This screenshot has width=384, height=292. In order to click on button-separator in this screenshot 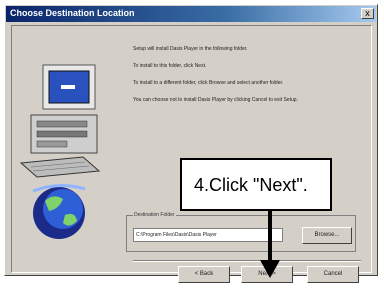, I will do `click(247, 261)`.